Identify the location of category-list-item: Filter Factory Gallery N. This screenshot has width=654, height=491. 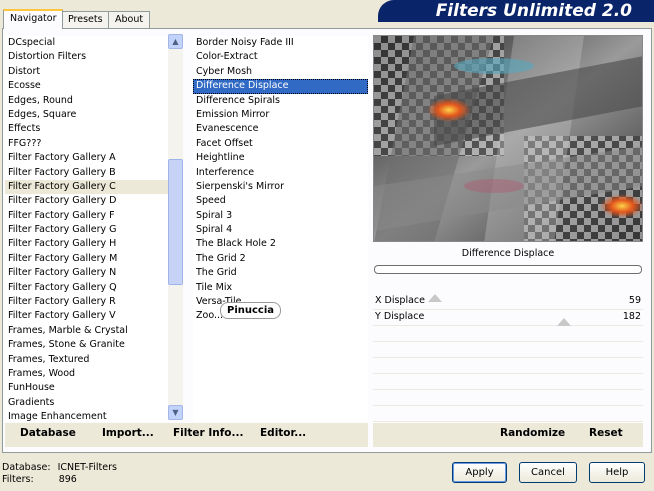
(86, 273).